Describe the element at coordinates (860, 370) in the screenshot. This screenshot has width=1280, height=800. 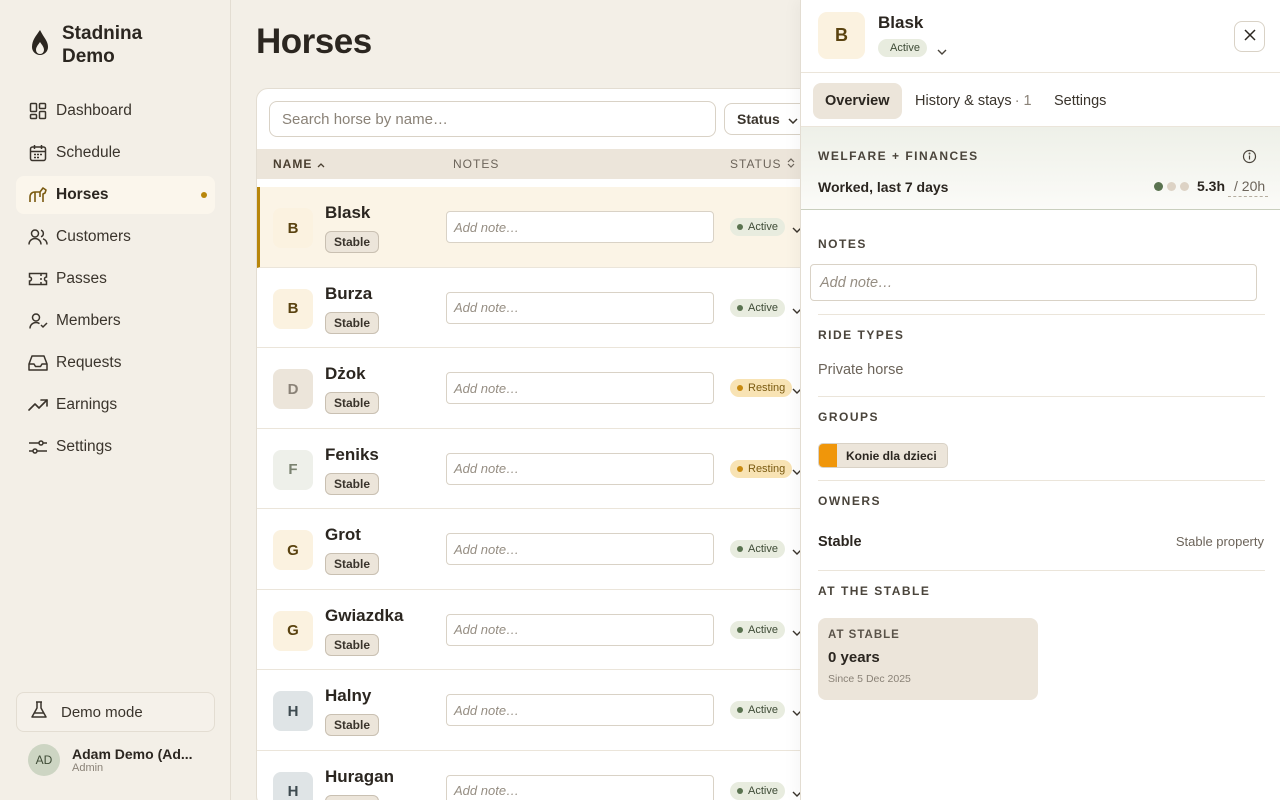
I see `ride-type-value: Private horse` at that location.